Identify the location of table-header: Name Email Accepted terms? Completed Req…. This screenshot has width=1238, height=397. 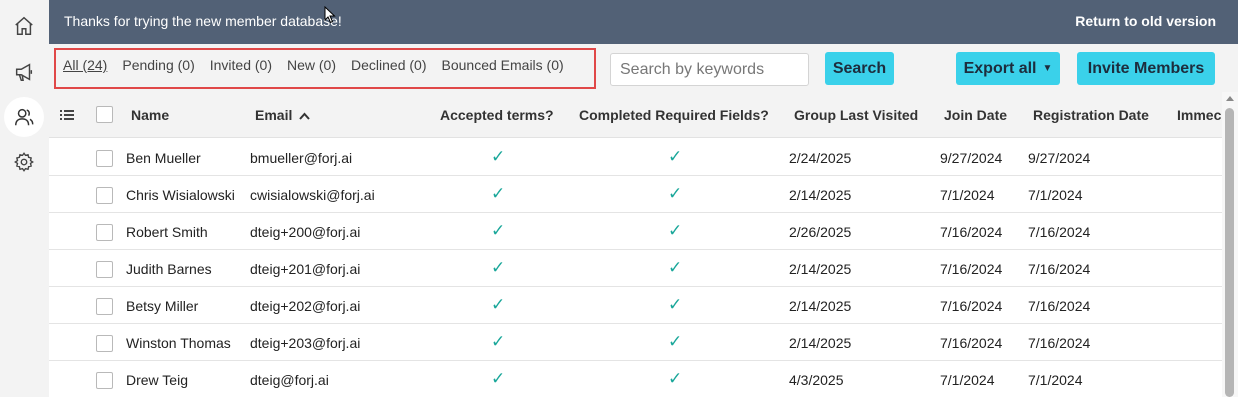
(635, 115).